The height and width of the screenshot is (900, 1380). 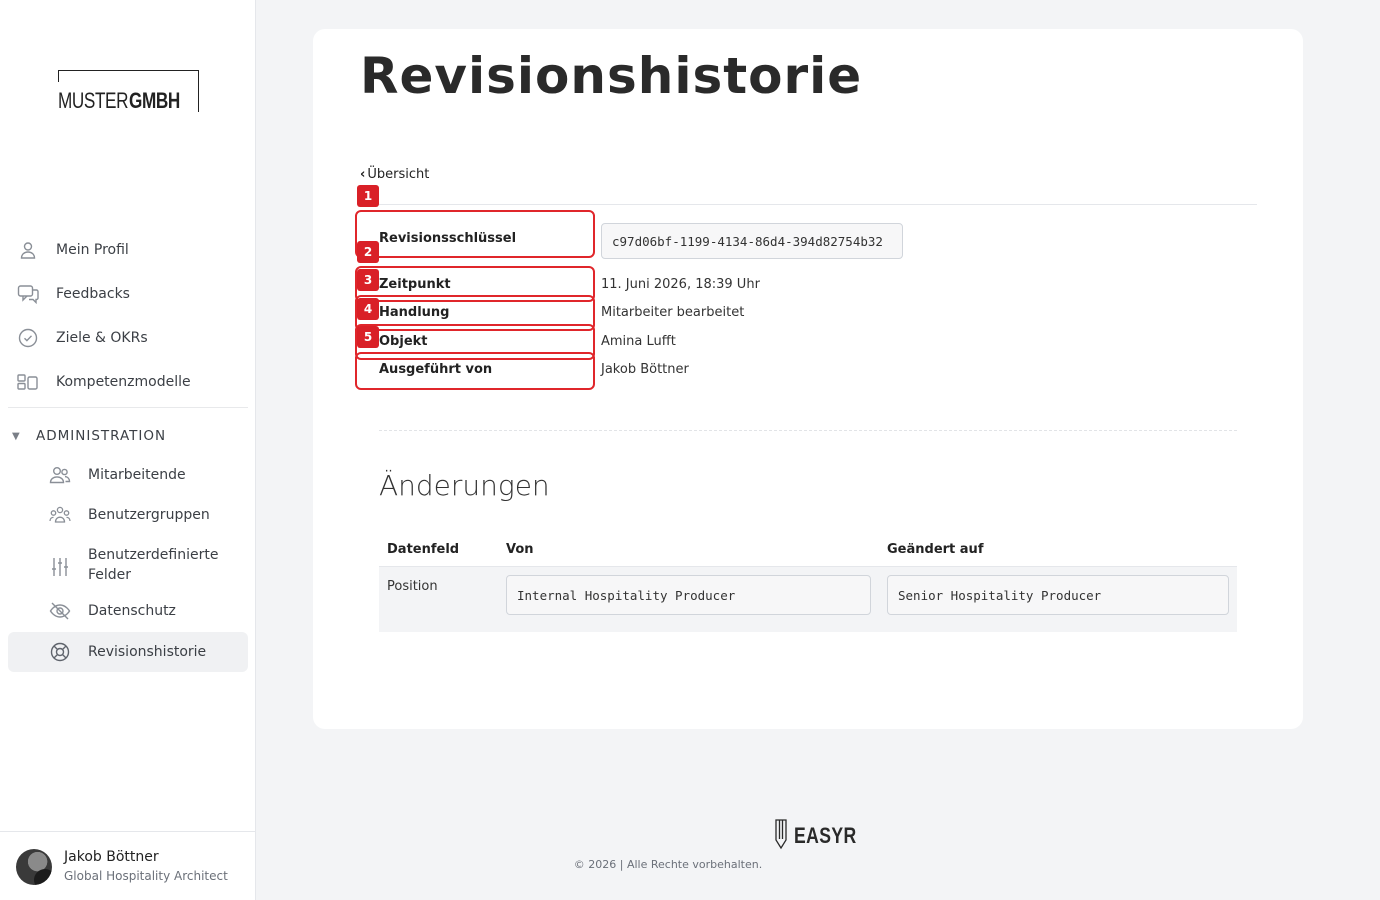 I want to click on user-role: Global Hospitality Architect, so click(x=146, y=876).